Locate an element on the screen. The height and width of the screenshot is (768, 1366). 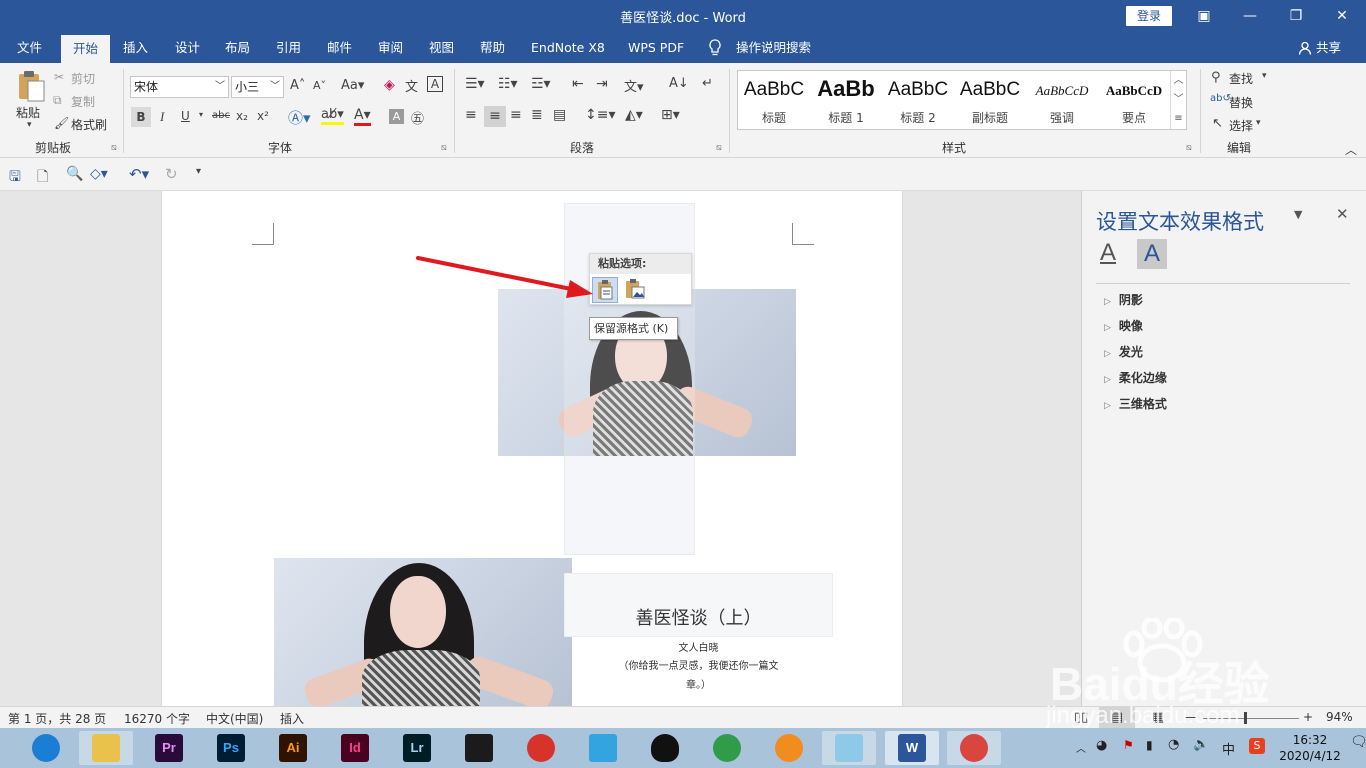
pane-section-glow: ▷ 发光 is located at coordinates (1123, 351).